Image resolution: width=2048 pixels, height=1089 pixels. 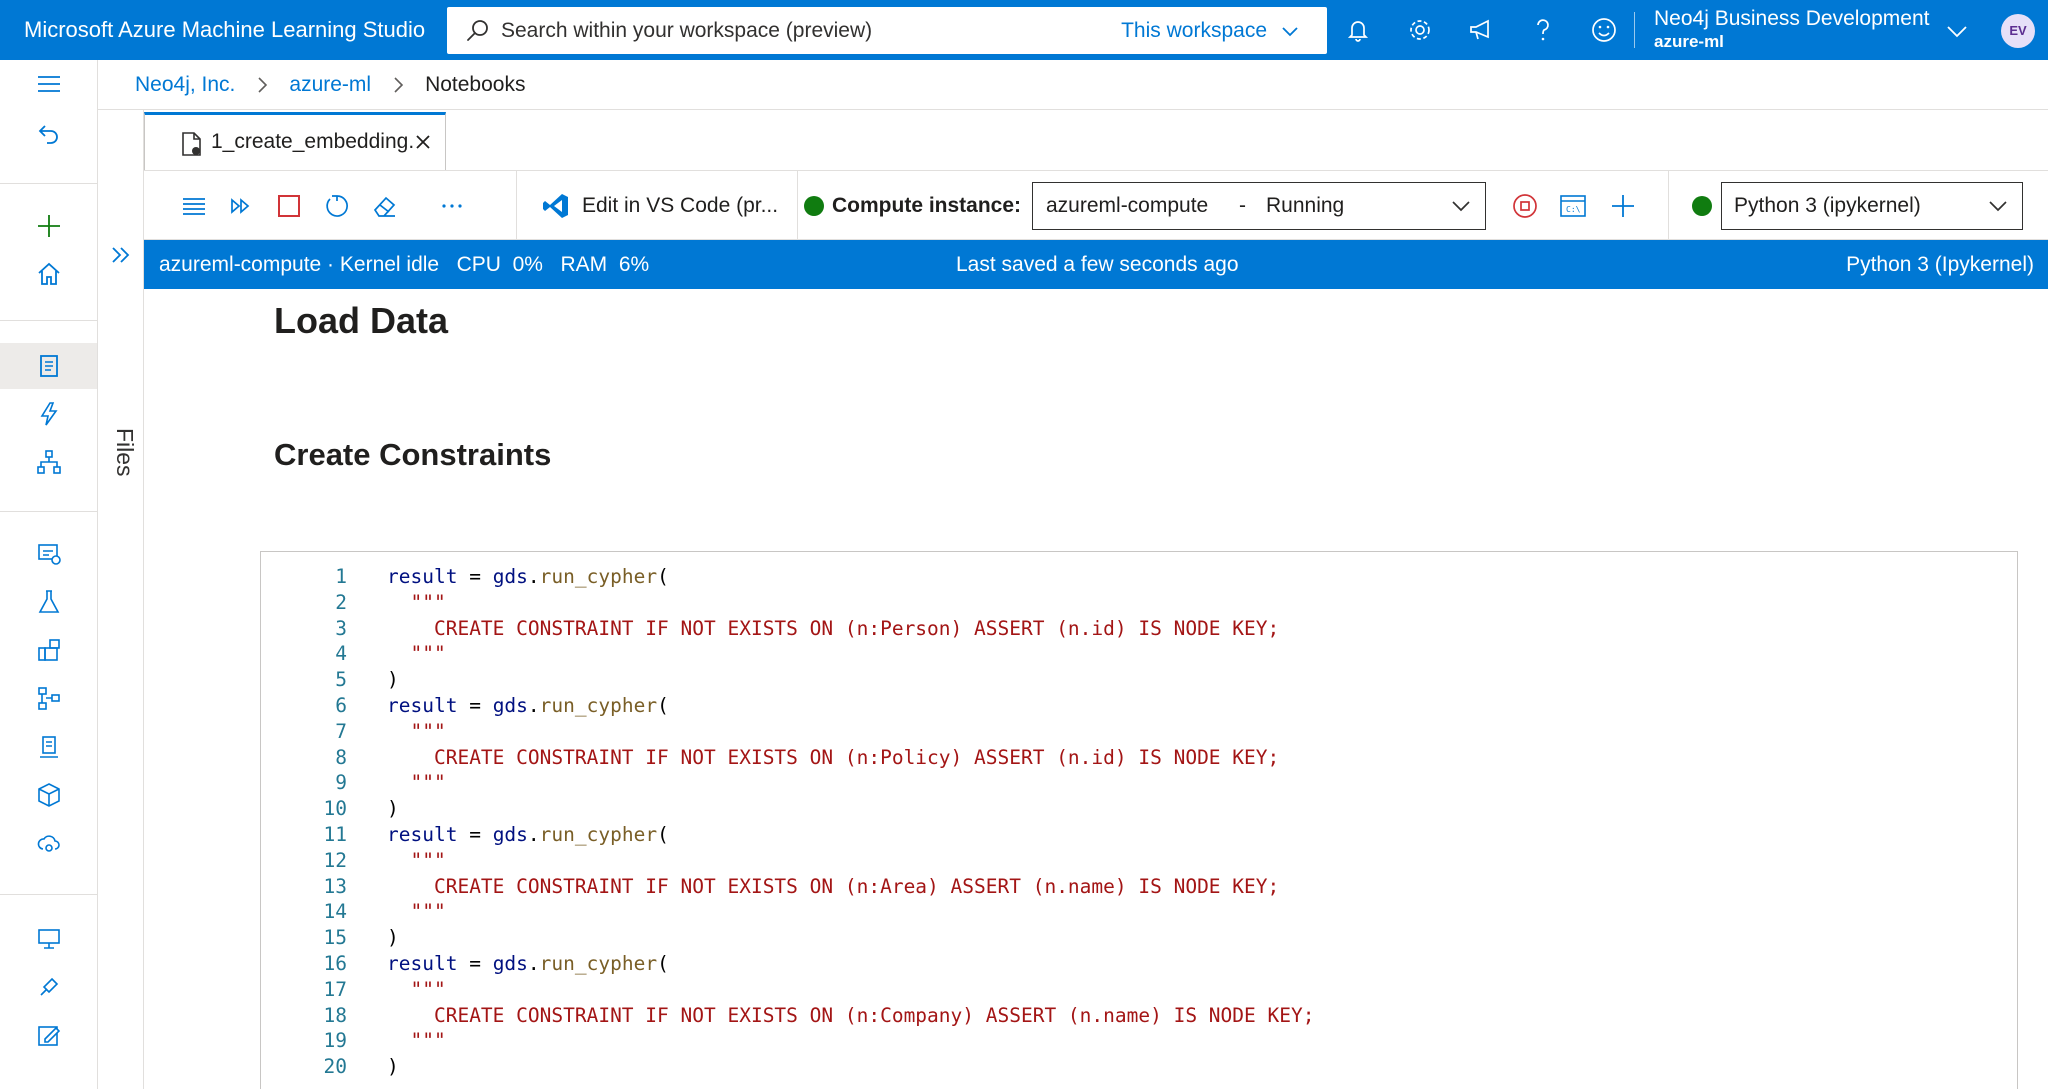 What do you see at coordinates (289, 206) in the screenshot?
I see `stop-icon` at bounding box center [289, 206].